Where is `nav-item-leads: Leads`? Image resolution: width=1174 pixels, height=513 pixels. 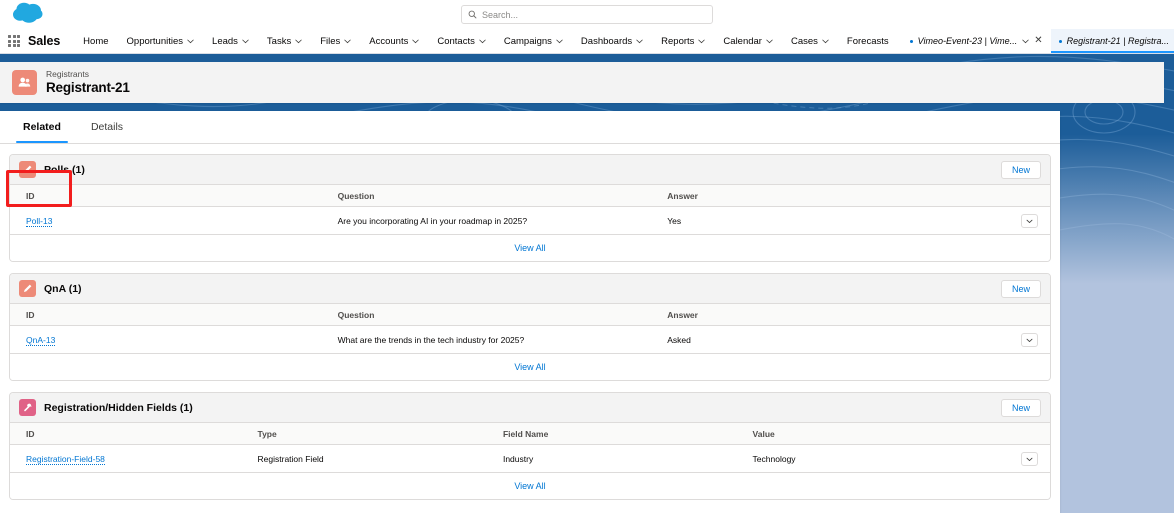
nav-item-leads: Leads is located at coordinates (230, 41).